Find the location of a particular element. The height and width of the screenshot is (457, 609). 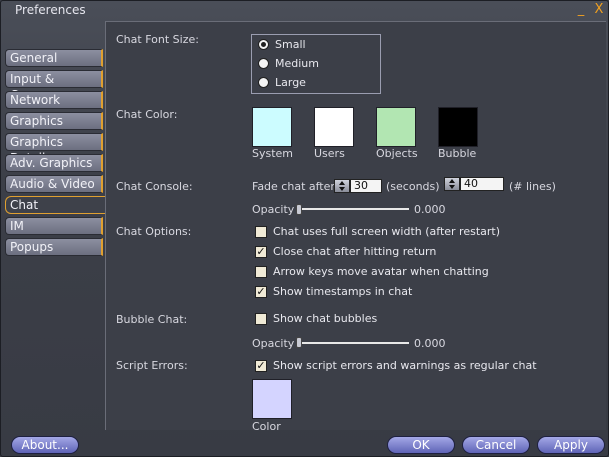

tab-im: IM is located at coordinates (54, 226).